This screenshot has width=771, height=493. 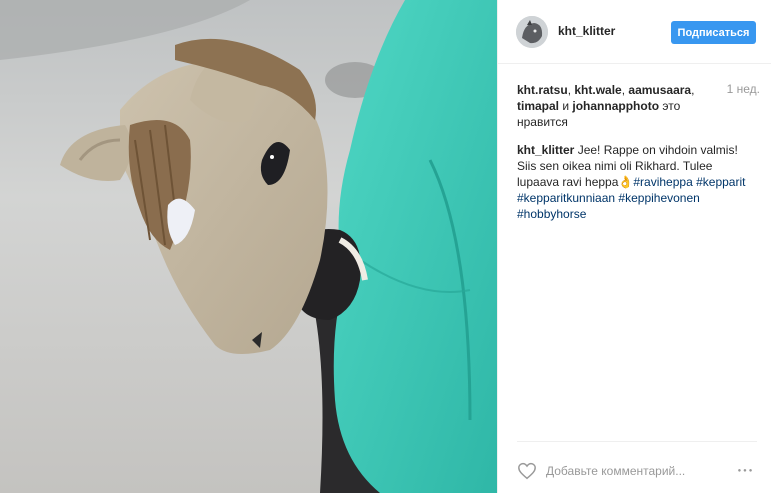 I want to click on post-header: kht_klitter Подписаться, so click(x=634, y=32).